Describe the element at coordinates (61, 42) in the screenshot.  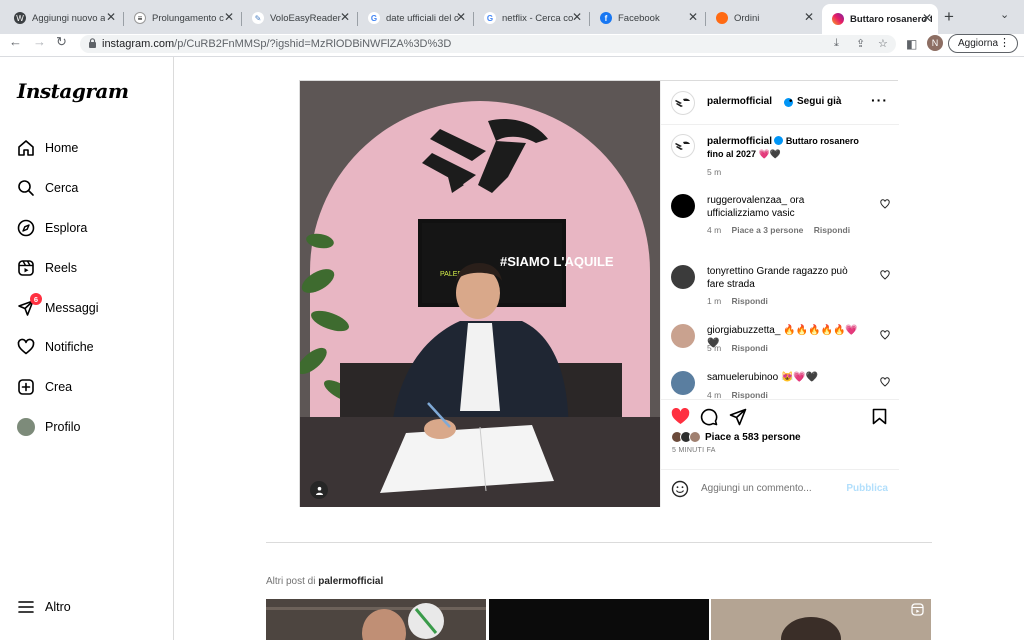
I see `reload-icon: ↻` at that location.